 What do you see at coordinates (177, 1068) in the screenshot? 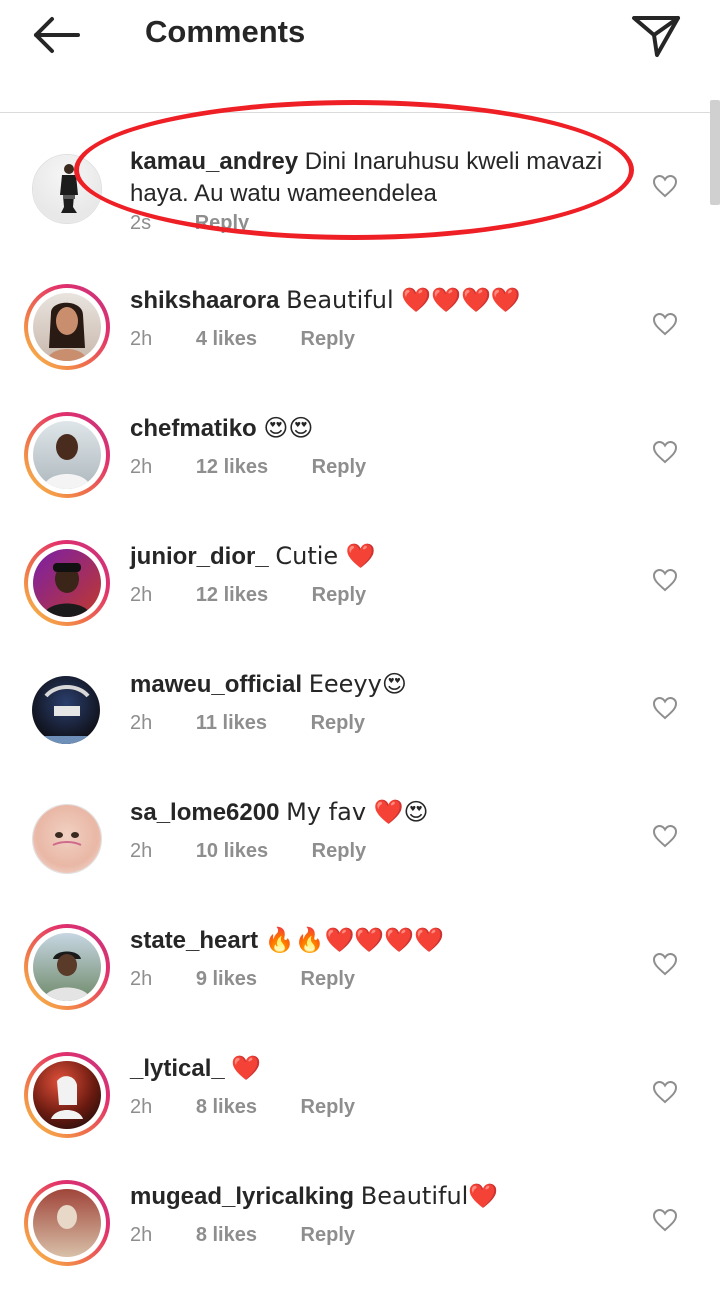
I see `comment-username: _lytical_` at bounding box center [177, 1068].